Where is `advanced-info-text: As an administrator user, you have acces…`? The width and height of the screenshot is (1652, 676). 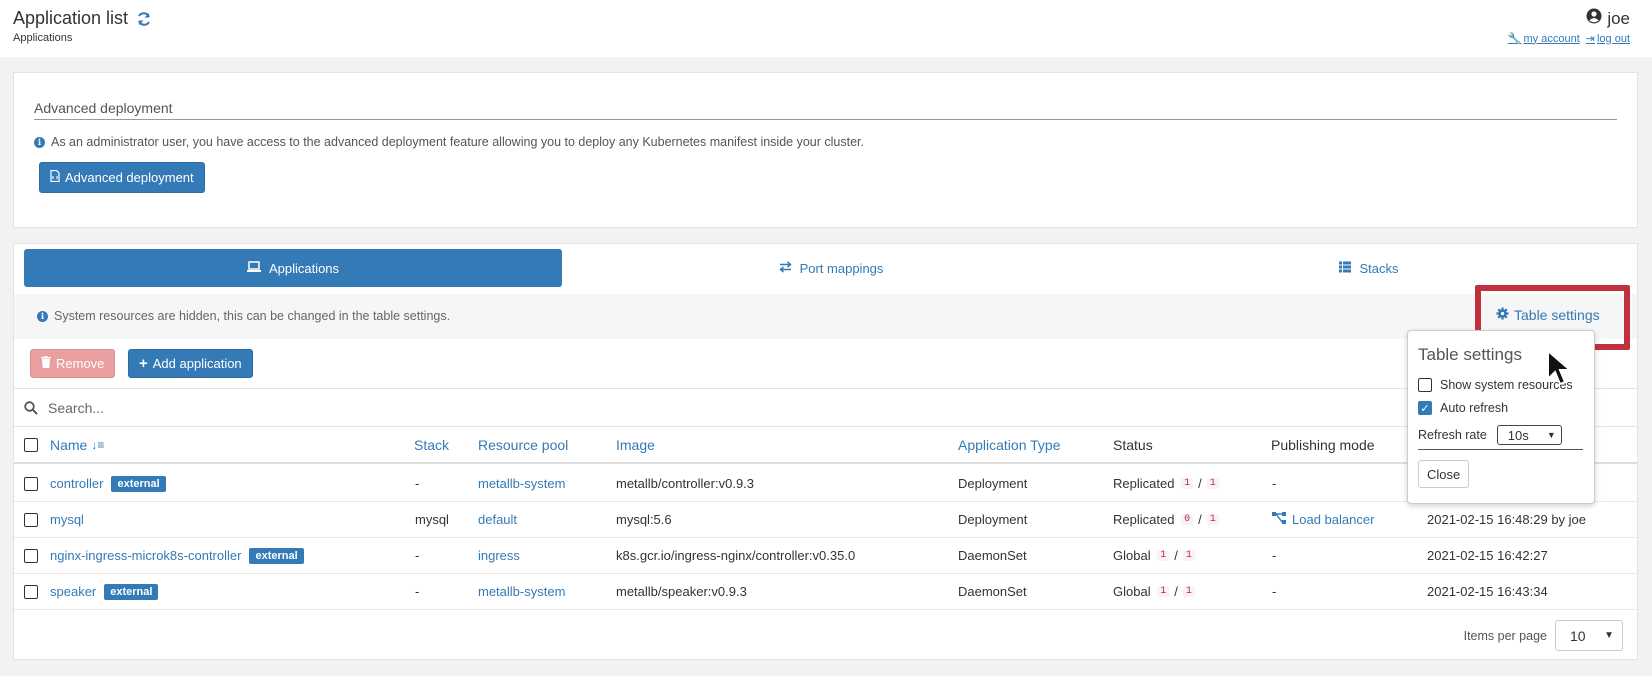 advanced-info-text: As an administrator user, you have acces… is located at coordinates (457, 142).